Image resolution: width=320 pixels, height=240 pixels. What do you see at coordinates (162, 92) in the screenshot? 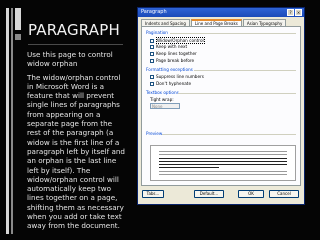
I see `textbox-section-label: Textbox options` at bounding box center [162, 92].